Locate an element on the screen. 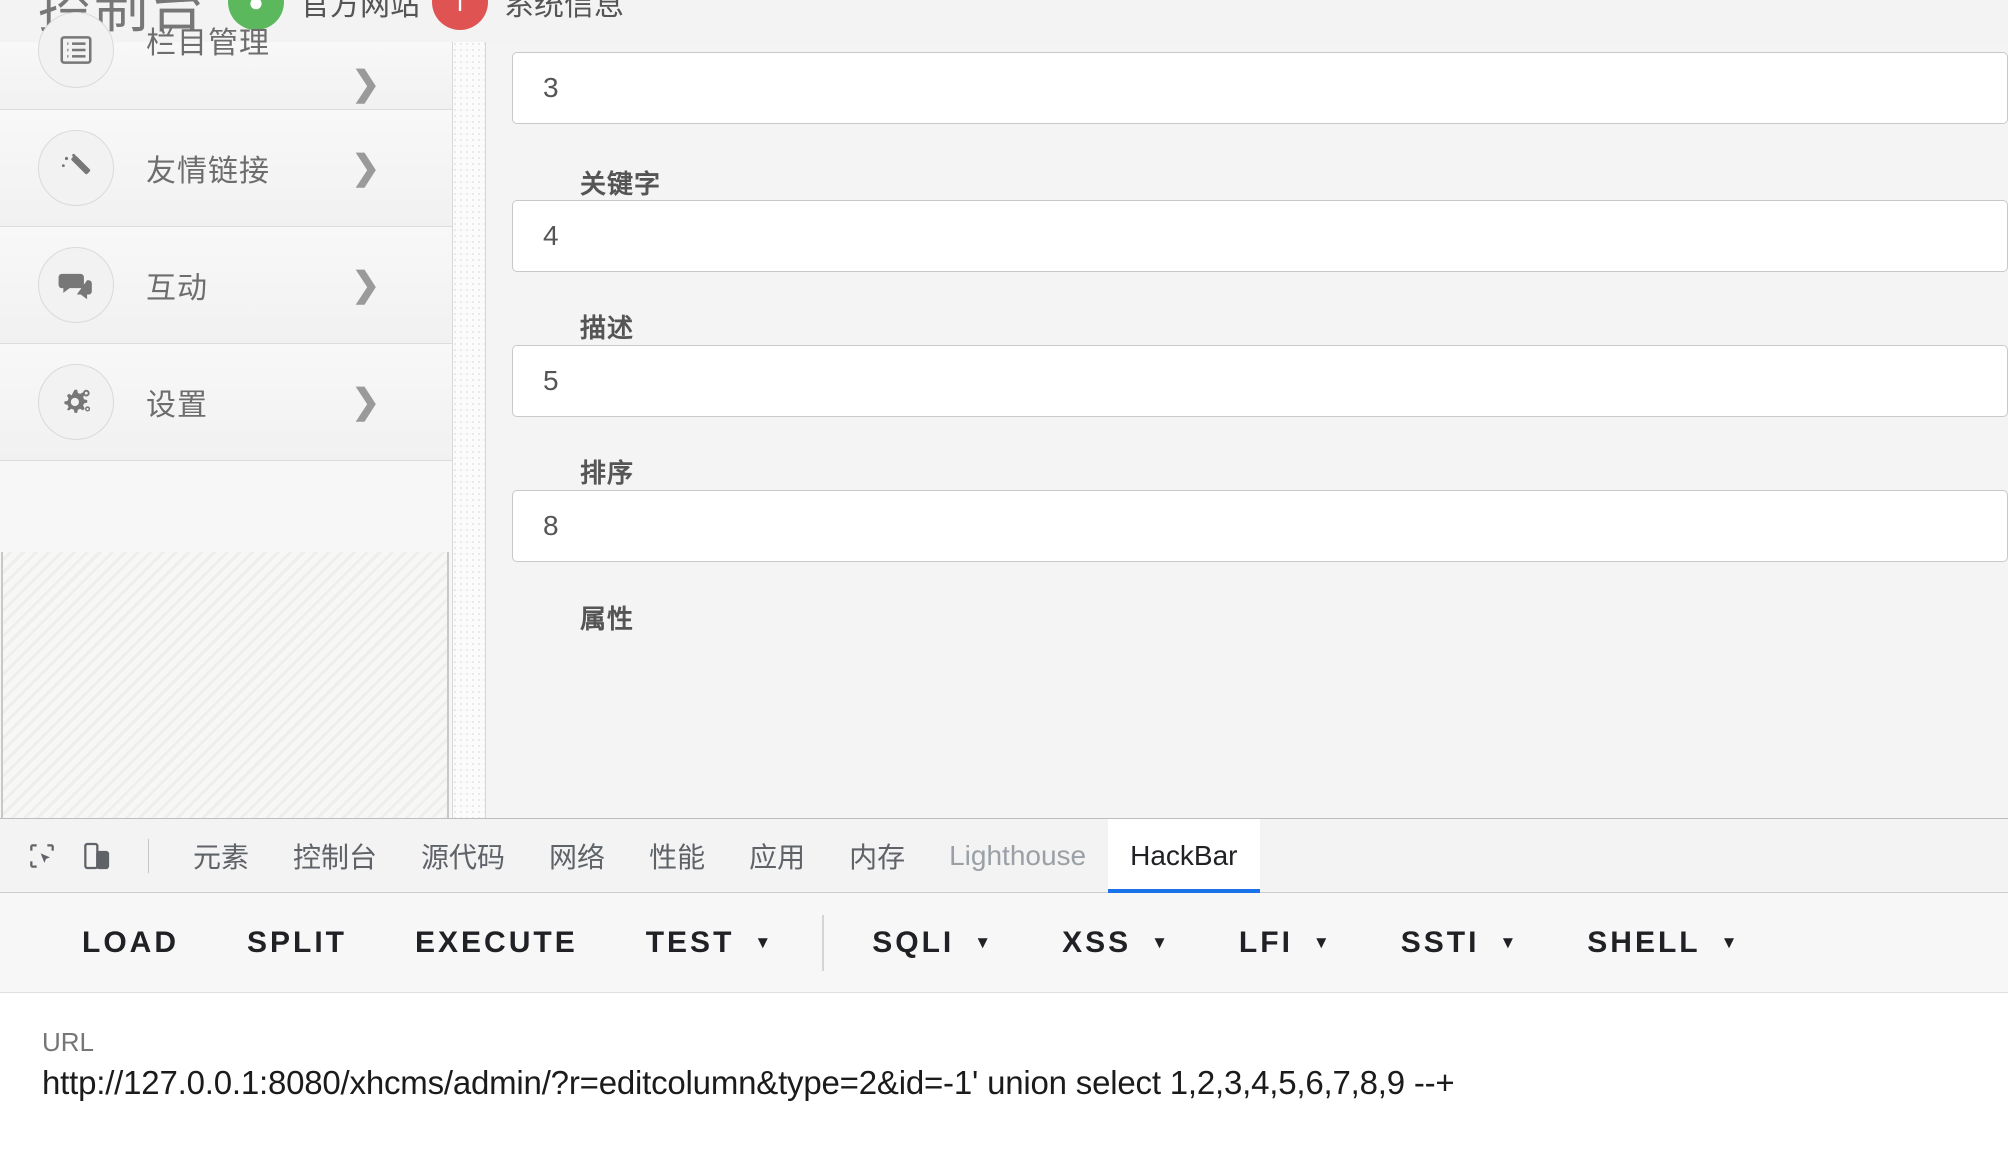 The height and width of the screenshot is (1158, 2008). admin-header: 控制台 ● 官方网站 i 系统信息 is located at coordinates (1004, 21).